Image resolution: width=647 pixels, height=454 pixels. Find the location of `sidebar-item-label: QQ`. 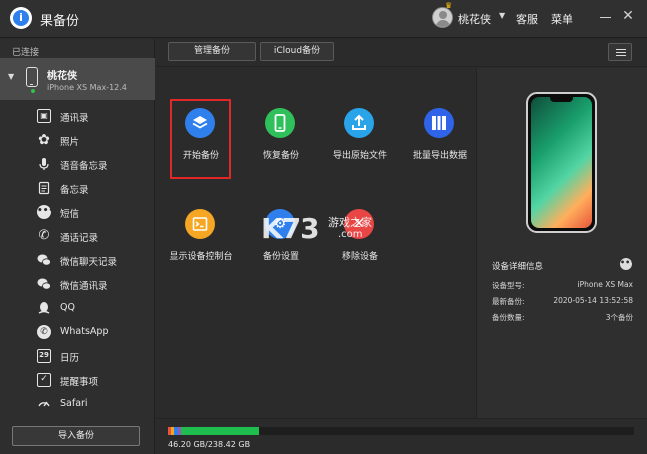

sidebar-item-label: QQ is located at coordinates (67, 307).